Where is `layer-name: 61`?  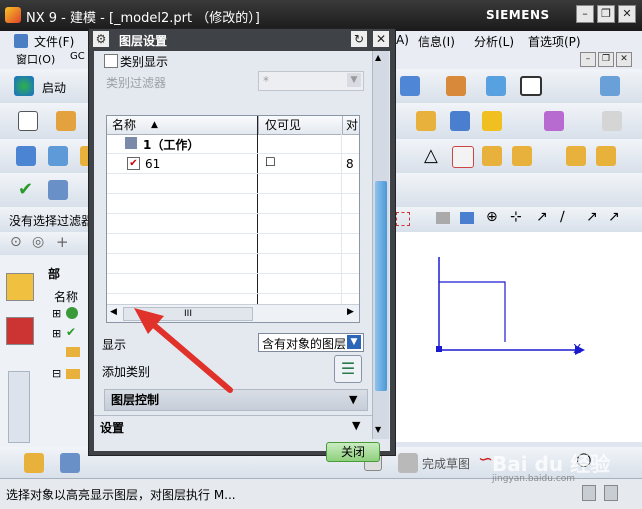
layer-name: 61 is located at coordinates (153, 164).